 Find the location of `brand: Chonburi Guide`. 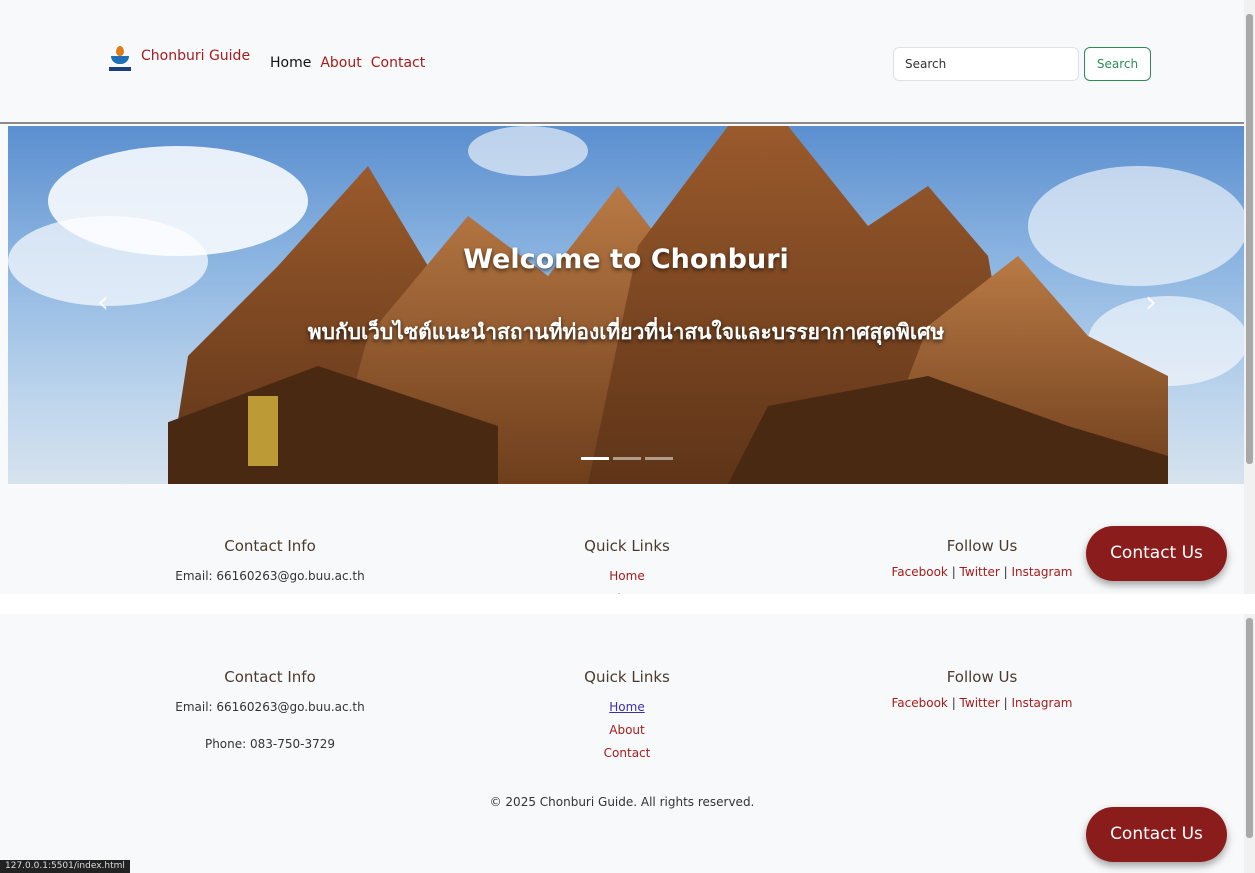

brand: Chonburi Guide is located at coordinates (179, 61).